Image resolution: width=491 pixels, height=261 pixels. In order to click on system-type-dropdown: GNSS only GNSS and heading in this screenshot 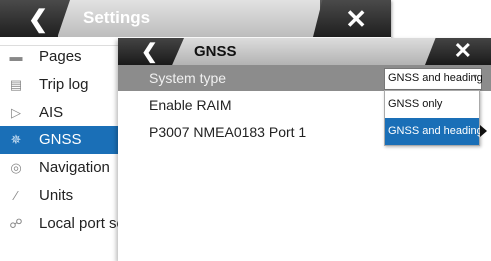, I will do `click(433, 118)`.